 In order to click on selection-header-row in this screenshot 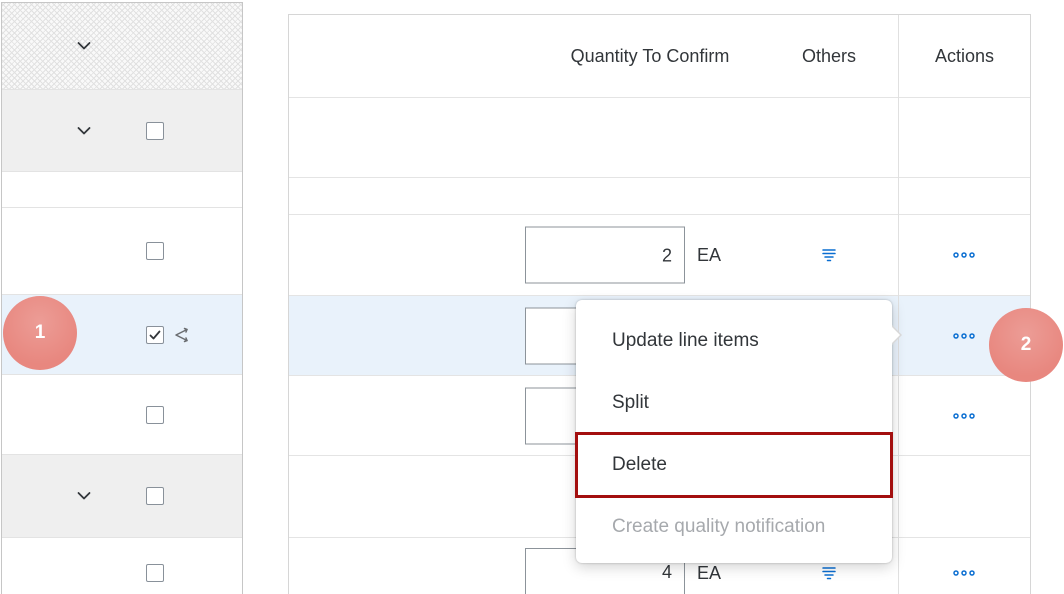, I will do `click(122, 46)`.